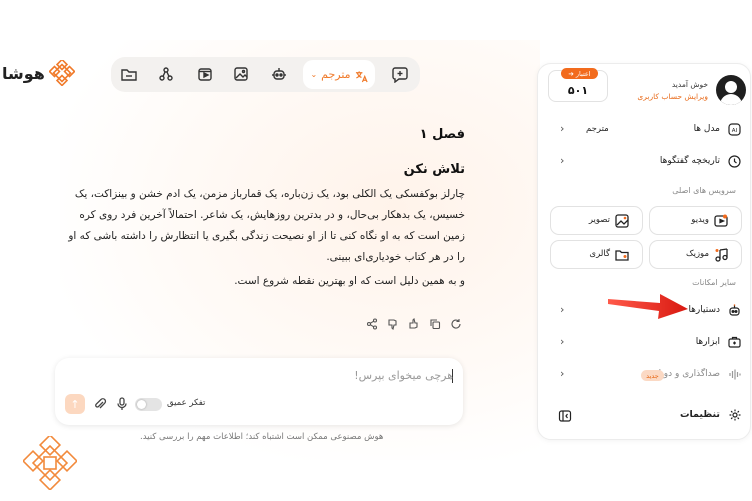 The width and height of the screenshot is (752, 501). I want to click on collapse-sidebar-icon, so click(565, 416).